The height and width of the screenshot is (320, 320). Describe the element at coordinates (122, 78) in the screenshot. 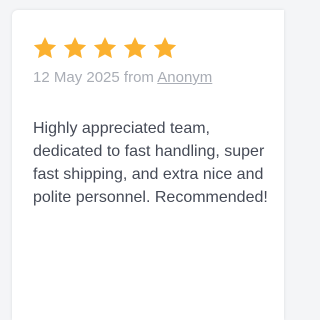

I see `review-meta: 12 May 2025 from Anonym` at that location.